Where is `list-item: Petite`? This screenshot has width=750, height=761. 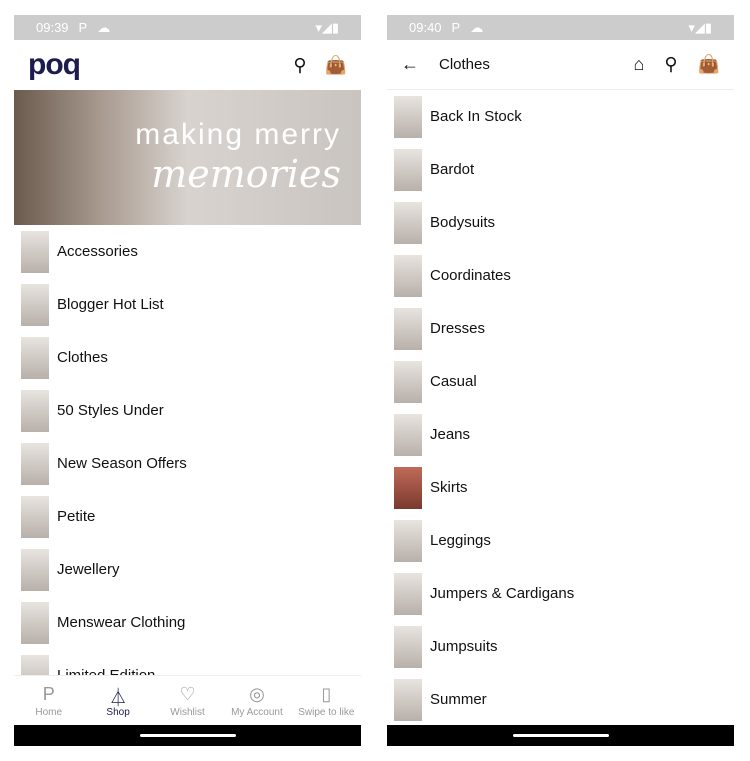
list-item: Petite is located at coordinates (187, 516).